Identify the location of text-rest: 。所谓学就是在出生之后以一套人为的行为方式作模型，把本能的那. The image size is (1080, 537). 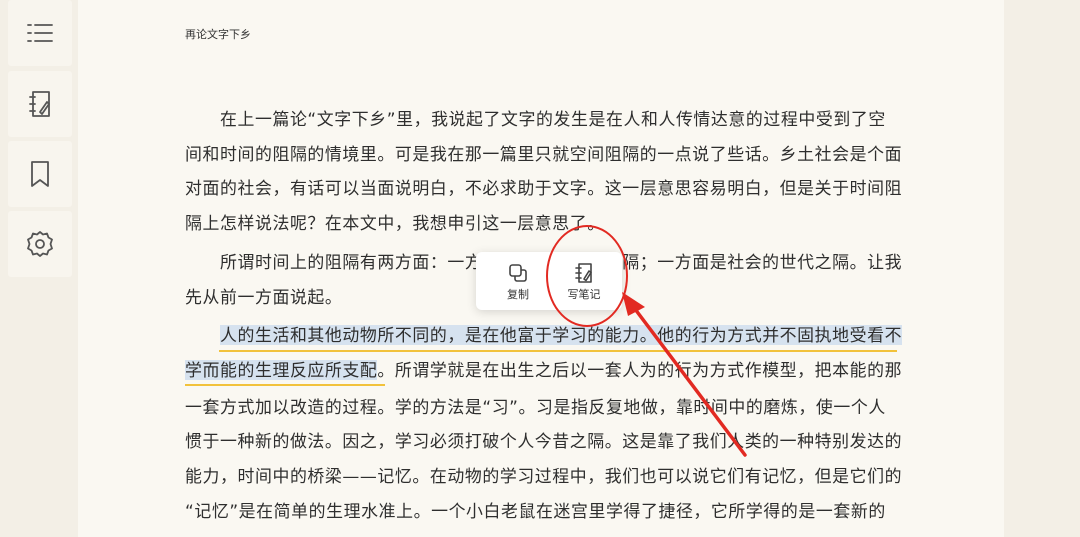
(640, 370).